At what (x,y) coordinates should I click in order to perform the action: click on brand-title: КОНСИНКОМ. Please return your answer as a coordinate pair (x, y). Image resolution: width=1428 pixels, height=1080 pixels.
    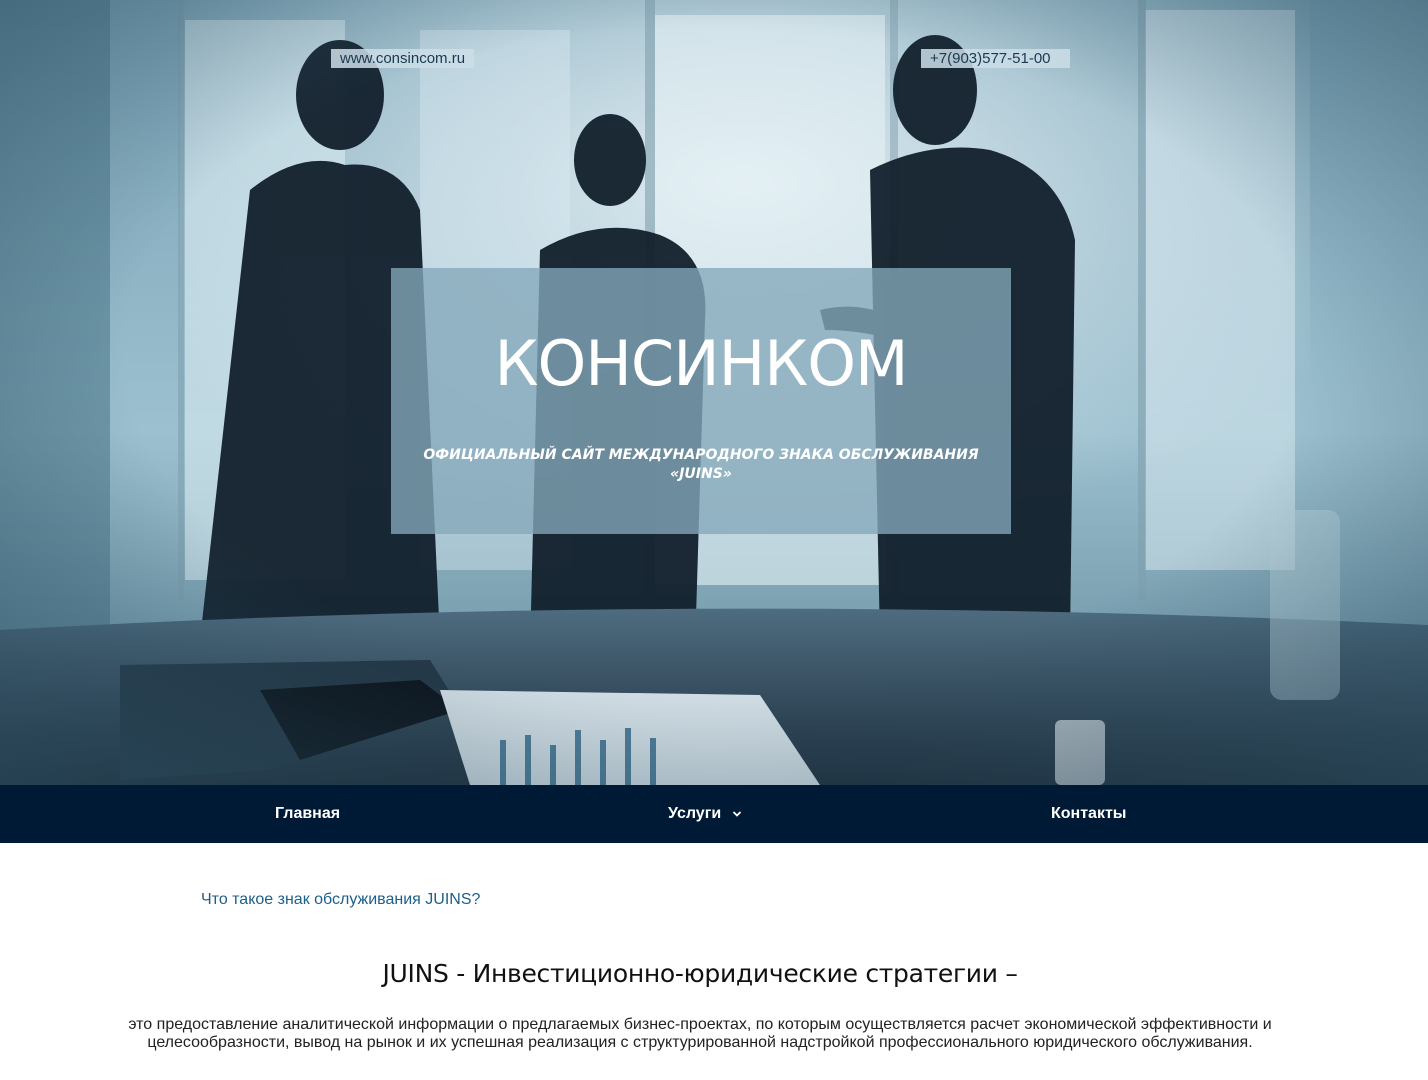
    Looking at the image, I should click on (701, 363).